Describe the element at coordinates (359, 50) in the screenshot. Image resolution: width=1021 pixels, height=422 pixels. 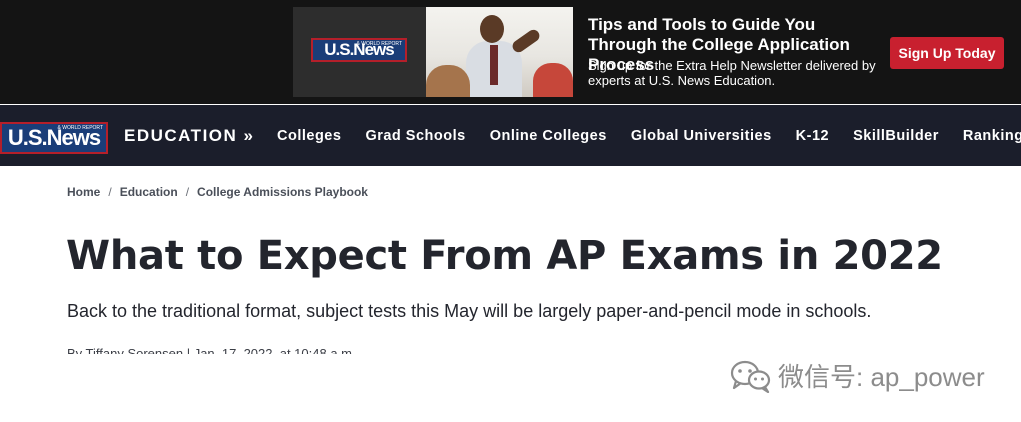
I see `promo-usnews-logo: U.S.News & WORLD REPORT` at that location.